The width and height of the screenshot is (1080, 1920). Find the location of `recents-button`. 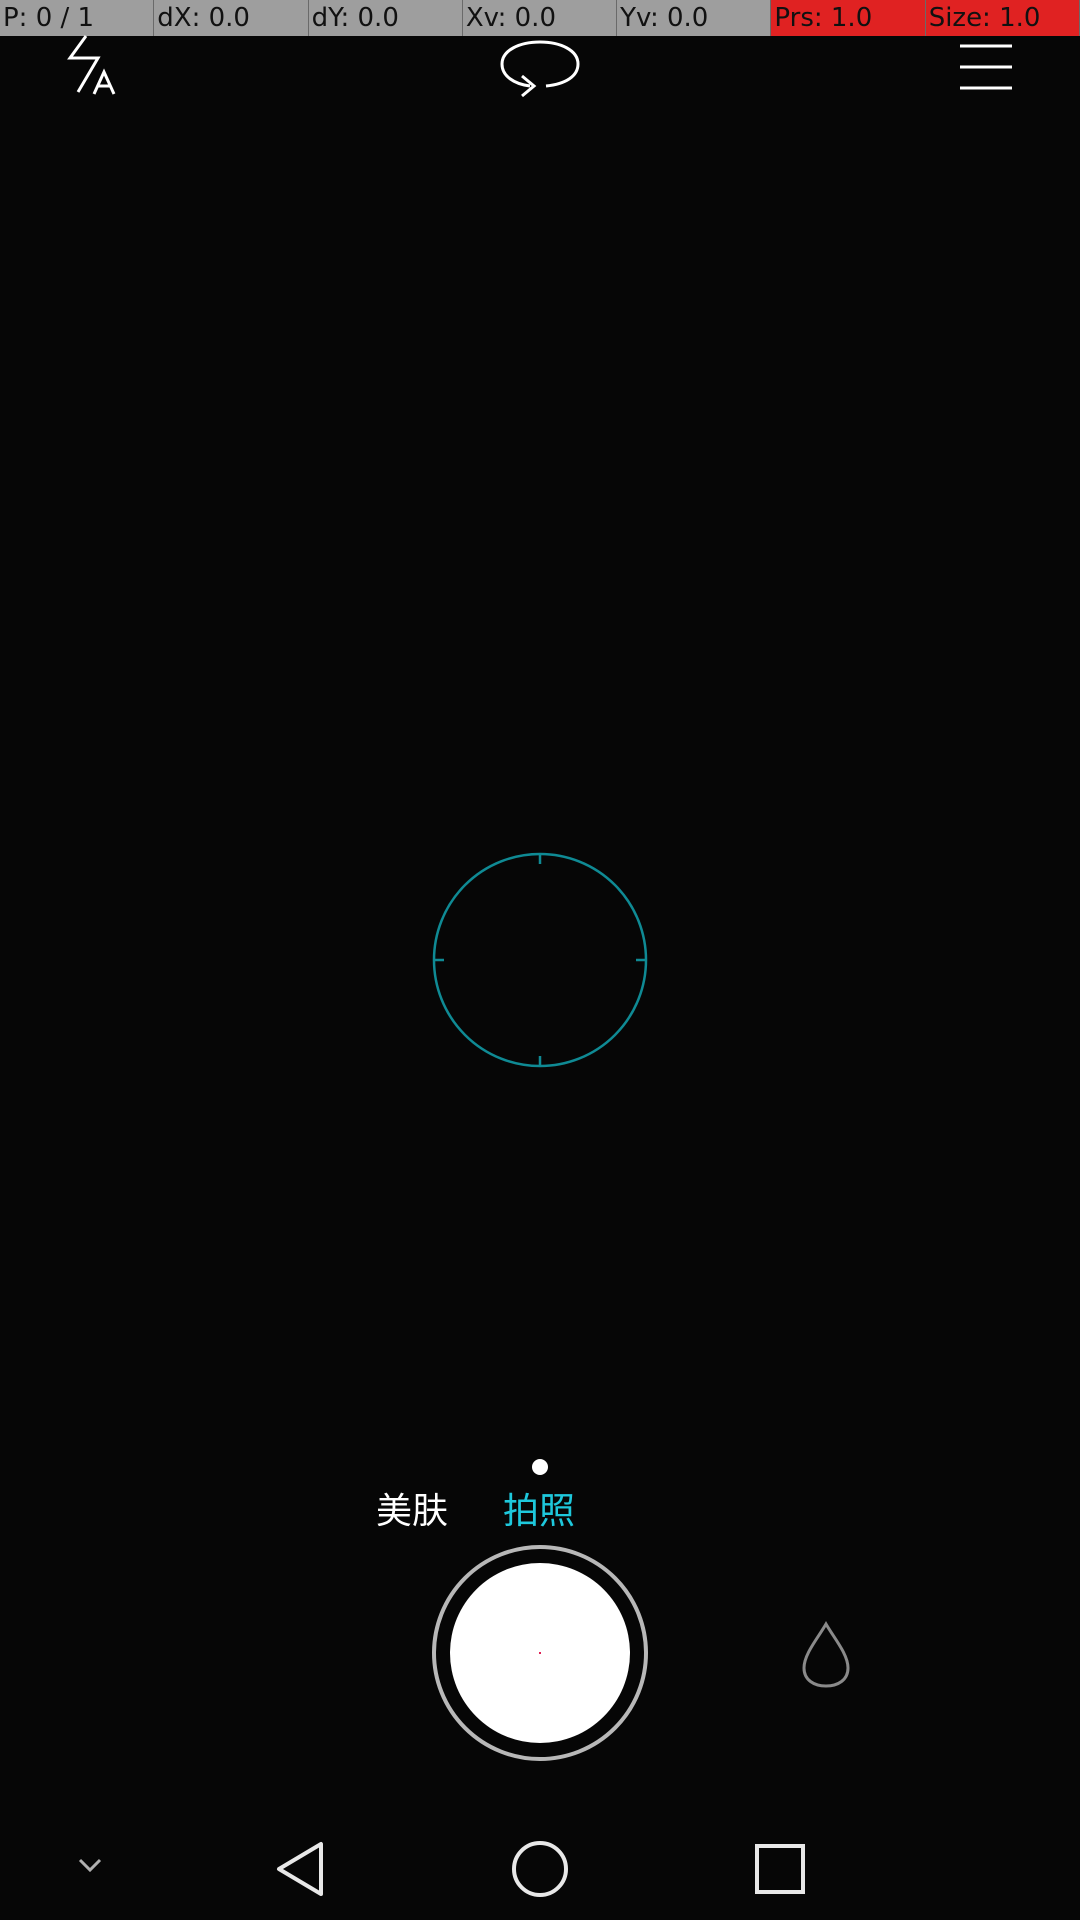

recents-button is located at coordinates (780, 1869).